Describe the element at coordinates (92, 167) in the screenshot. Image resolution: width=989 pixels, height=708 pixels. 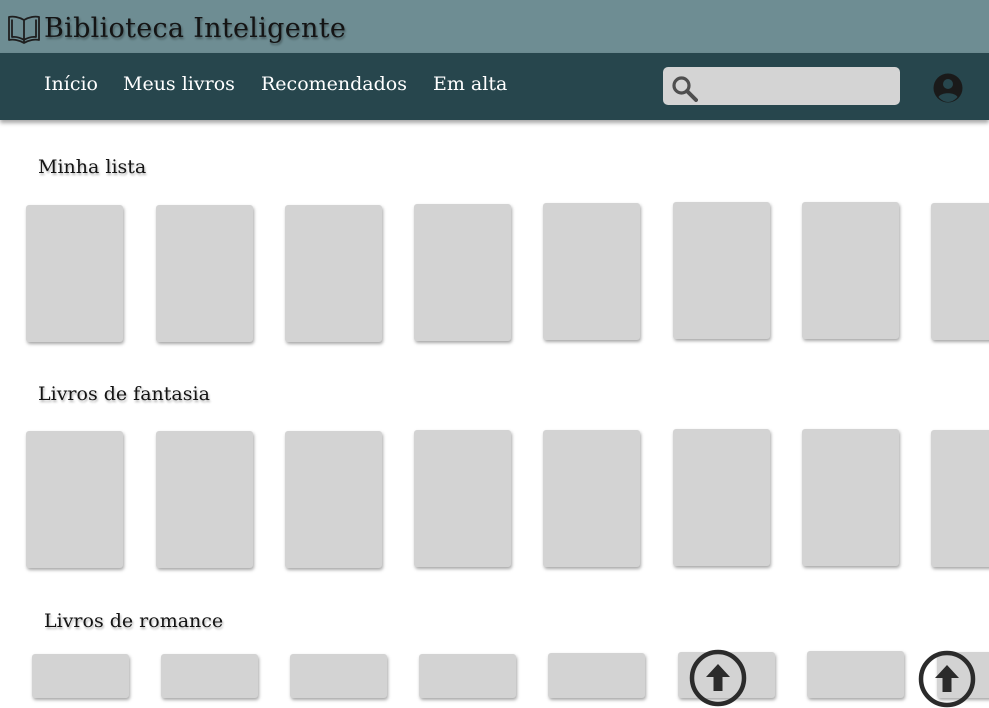
I see `section-title-minha-lista: Minha lista` at that location.